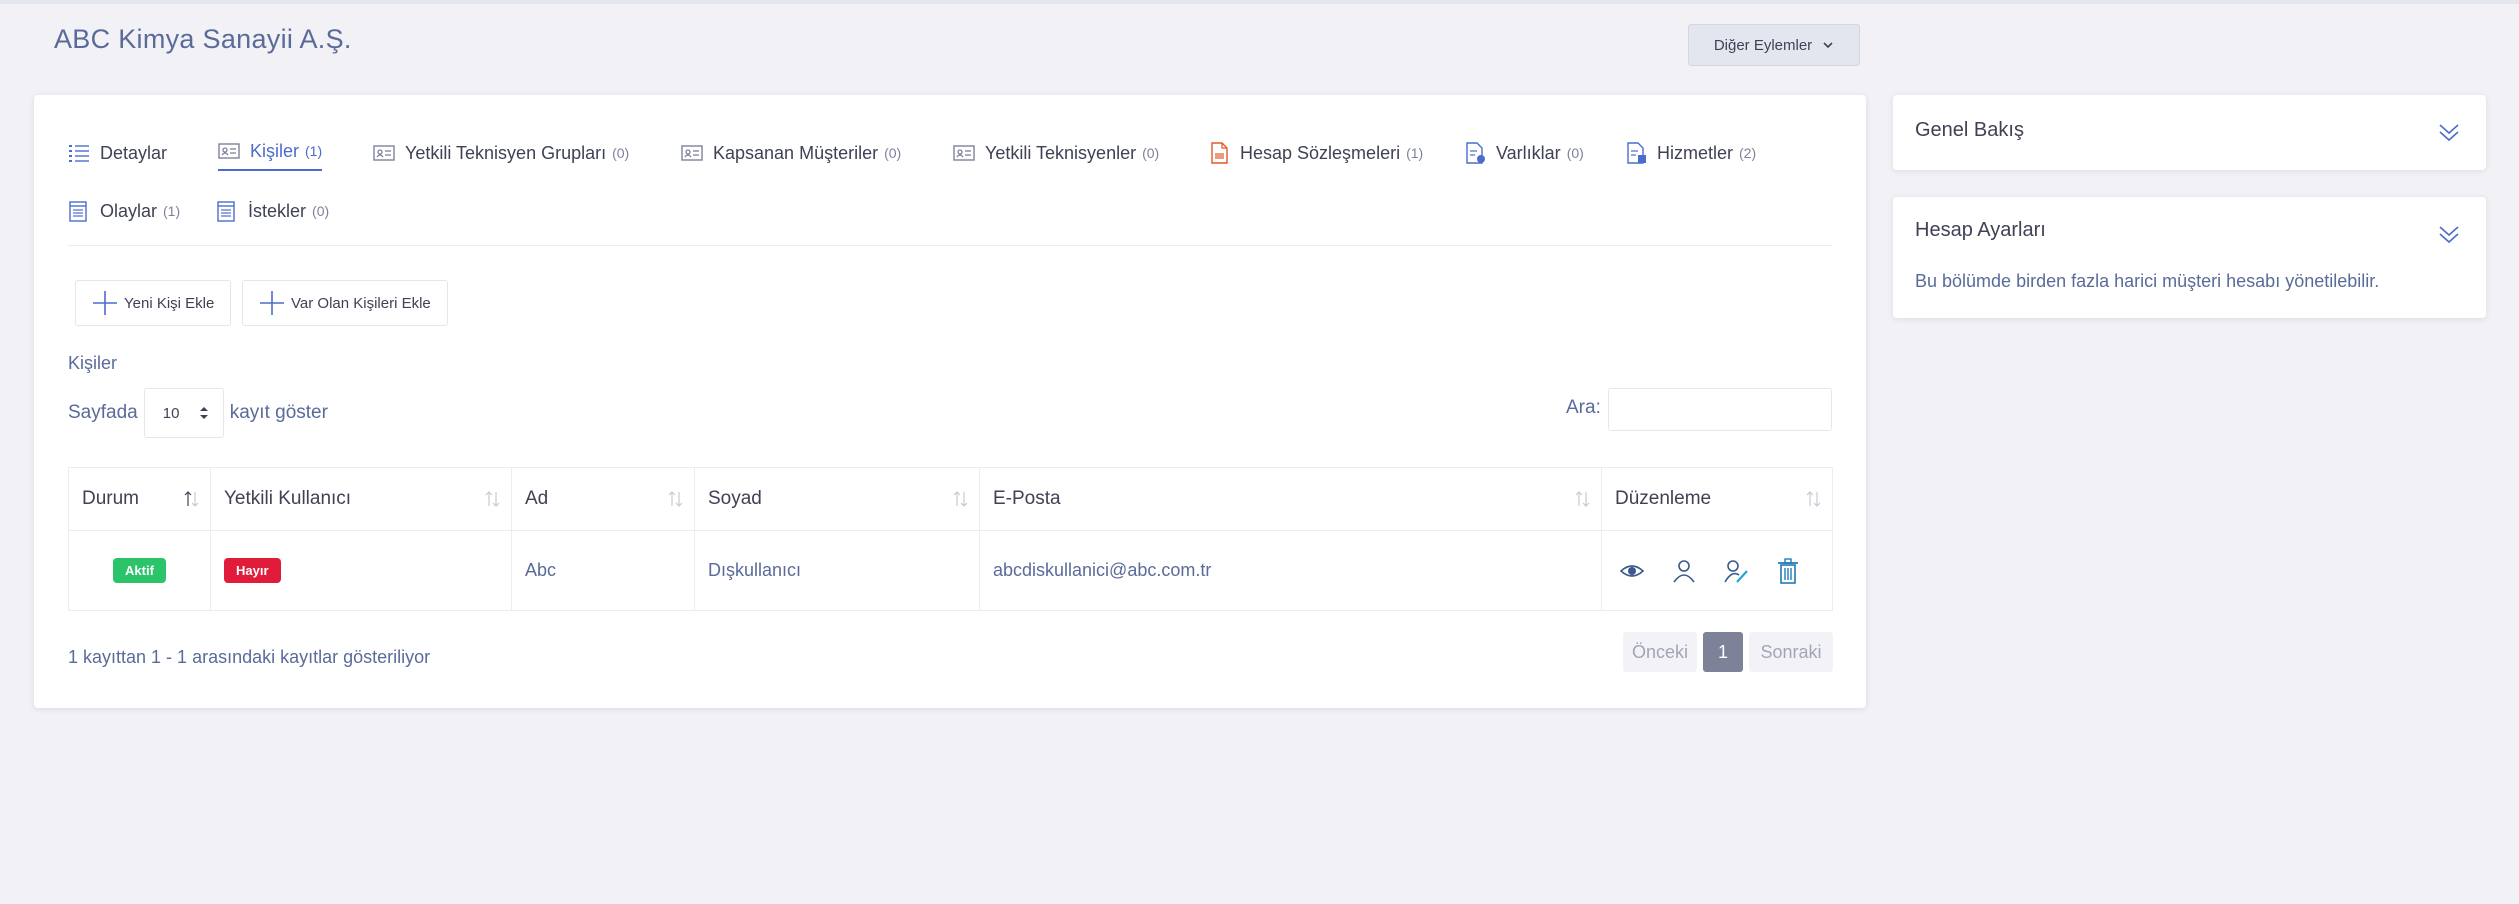 The width and height of the screenshot is (2519, 904). I want to click on tab-kapsanan-musteriler: Kapsanan Müşteriler (0), so click(791, 153).